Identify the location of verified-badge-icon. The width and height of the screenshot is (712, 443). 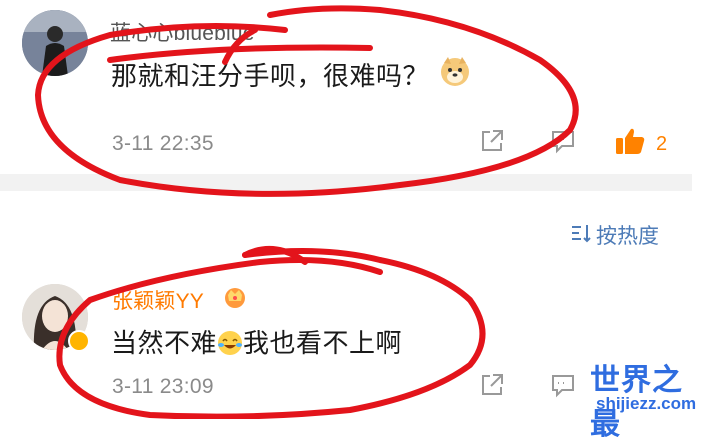
(79, 341).